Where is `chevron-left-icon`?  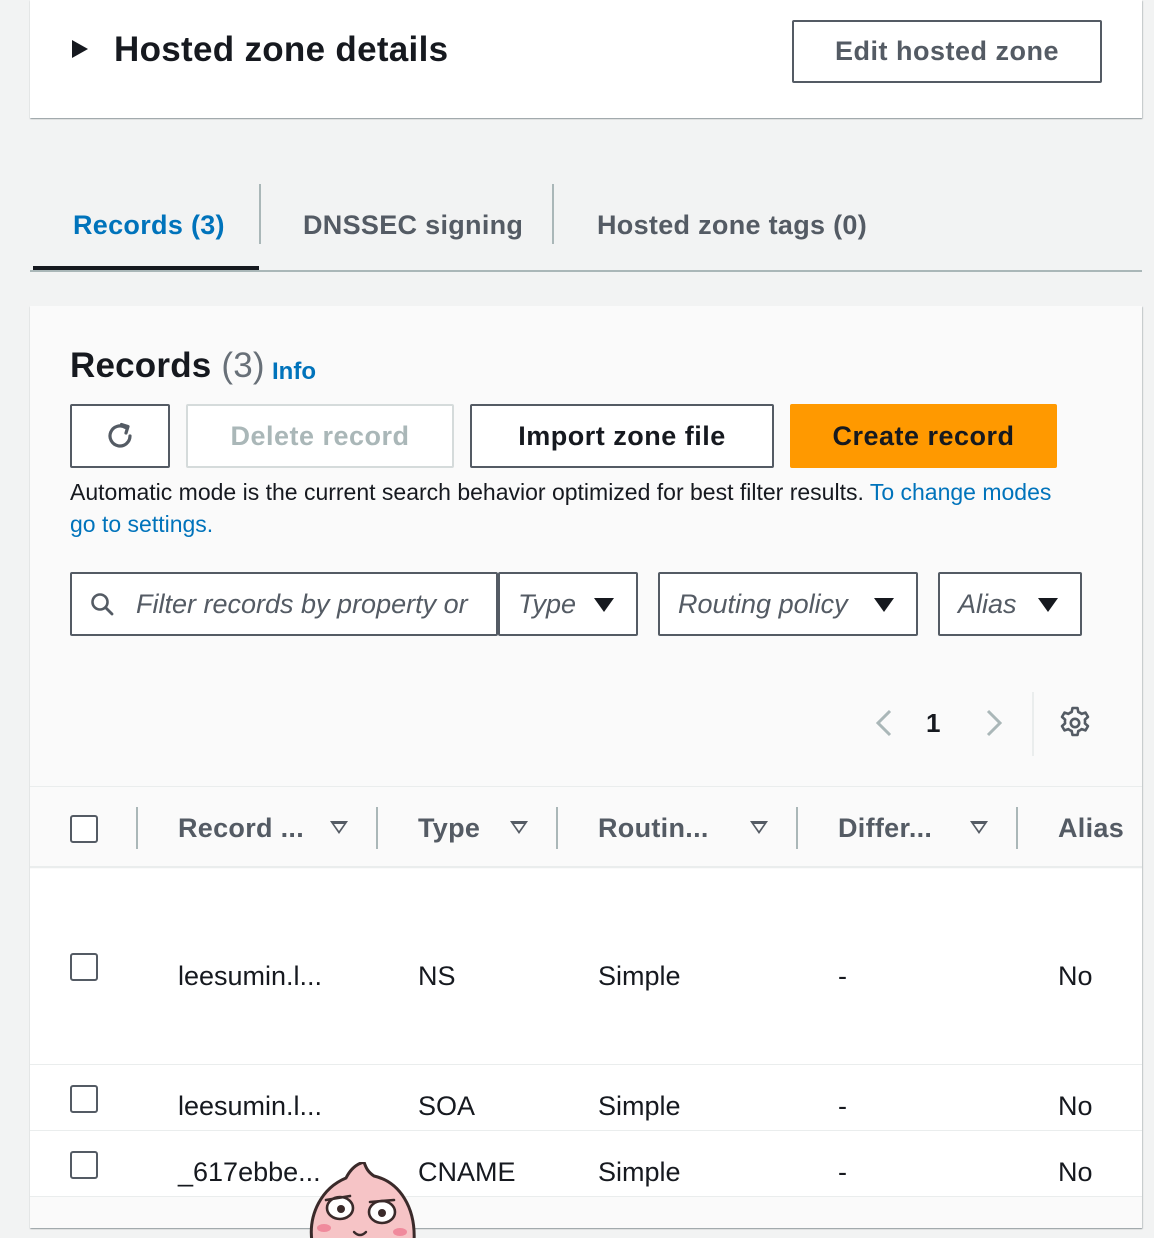 chevron-left-icon is located at coordinates (884, 723).